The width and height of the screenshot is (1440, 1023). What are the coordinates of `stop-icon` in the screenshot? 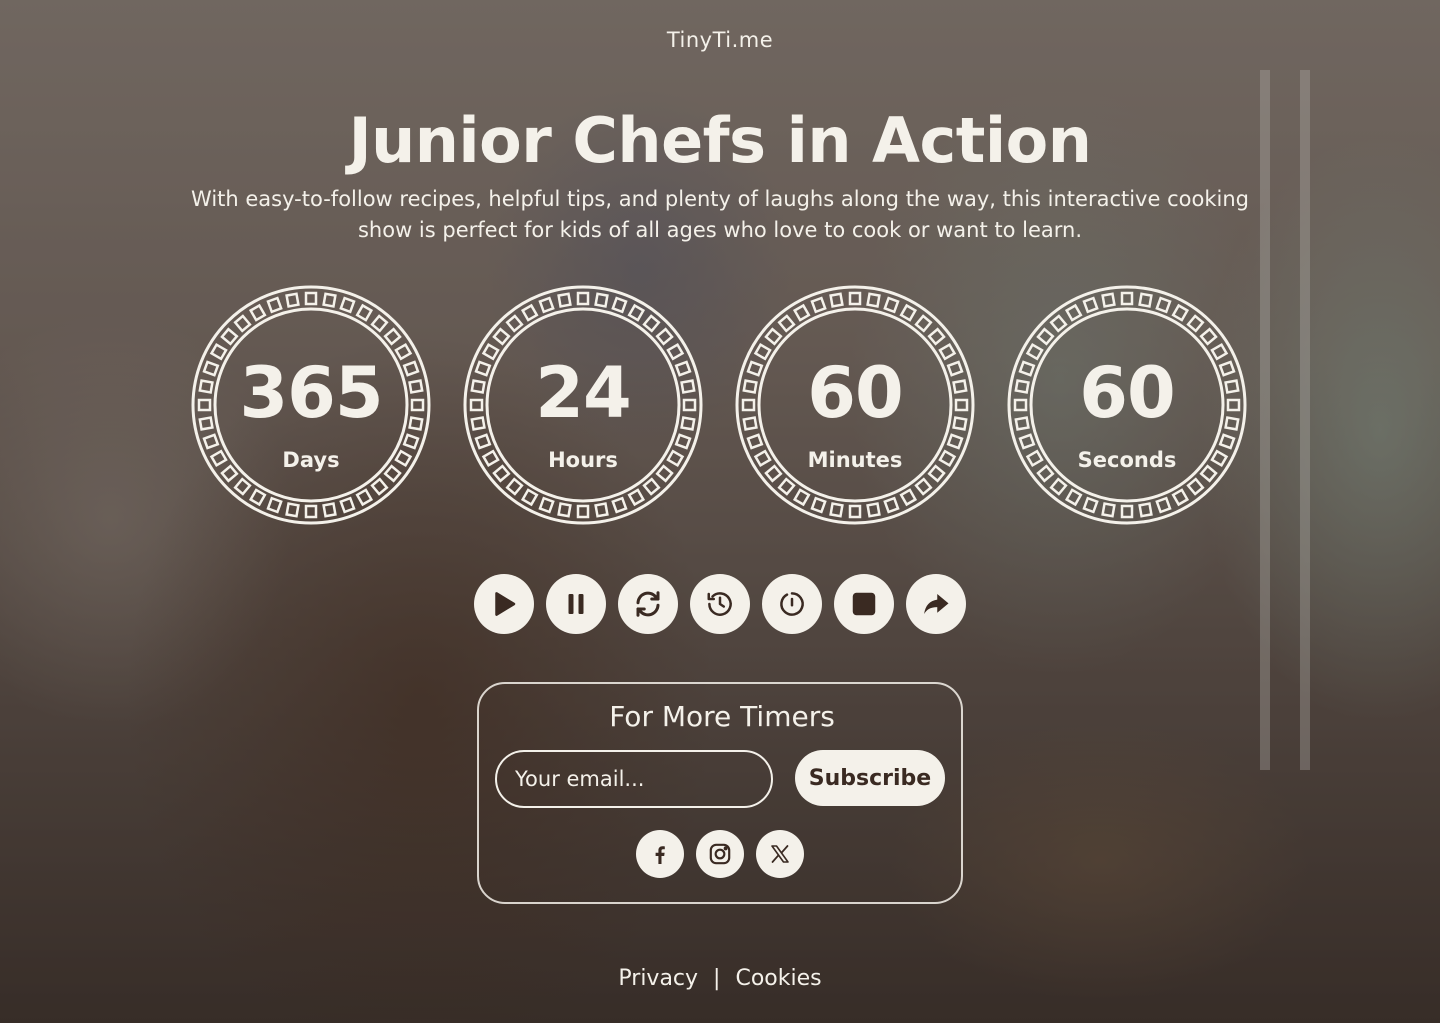 It's located at (864, 604).